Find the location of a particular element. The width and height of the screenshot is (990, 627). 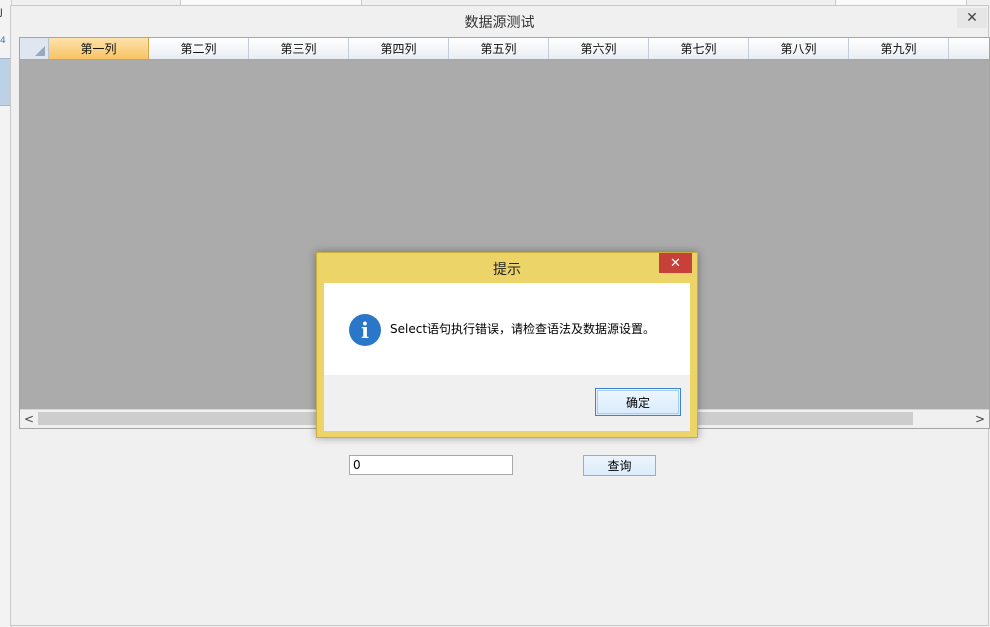

column-header: 第四列 is located at coordinates (399, 48).